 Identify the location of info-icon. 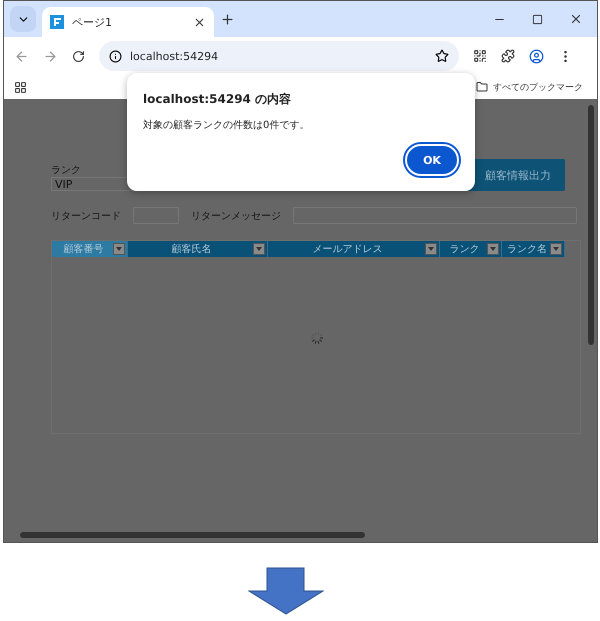
(115, 56).